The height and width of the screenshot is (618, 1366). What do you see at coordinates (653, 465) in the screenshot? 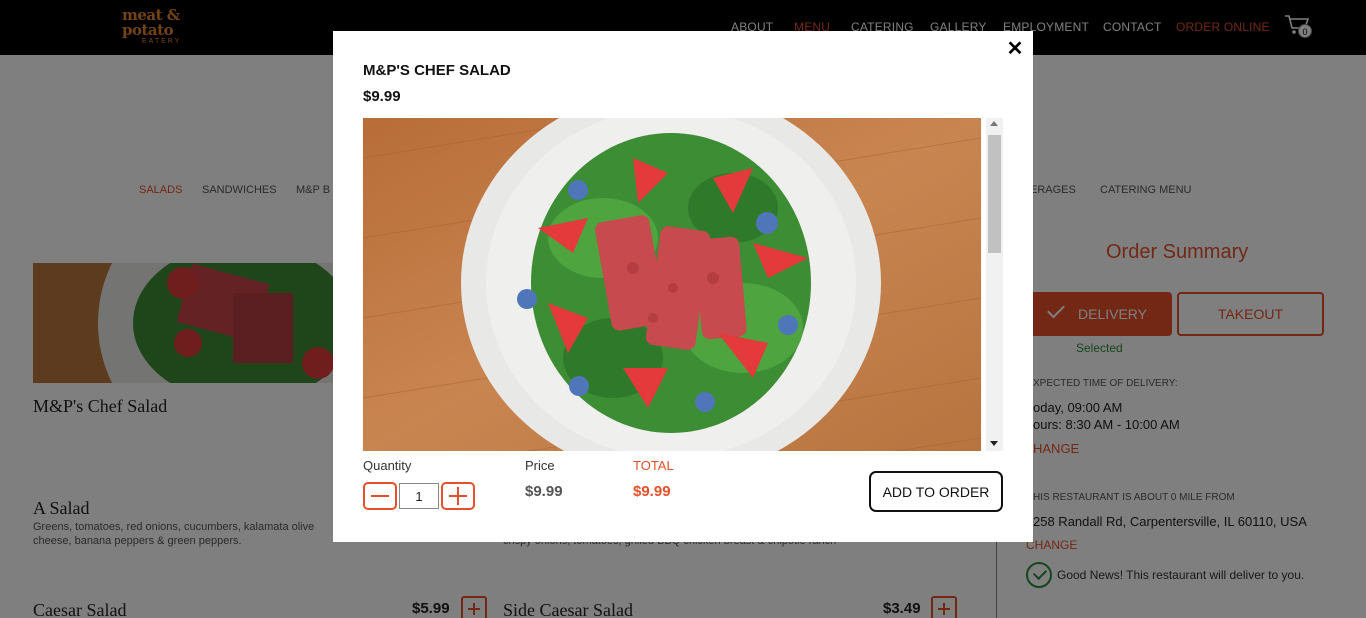
I see `total-label: TOTAL` at bounding box center [653, 465].